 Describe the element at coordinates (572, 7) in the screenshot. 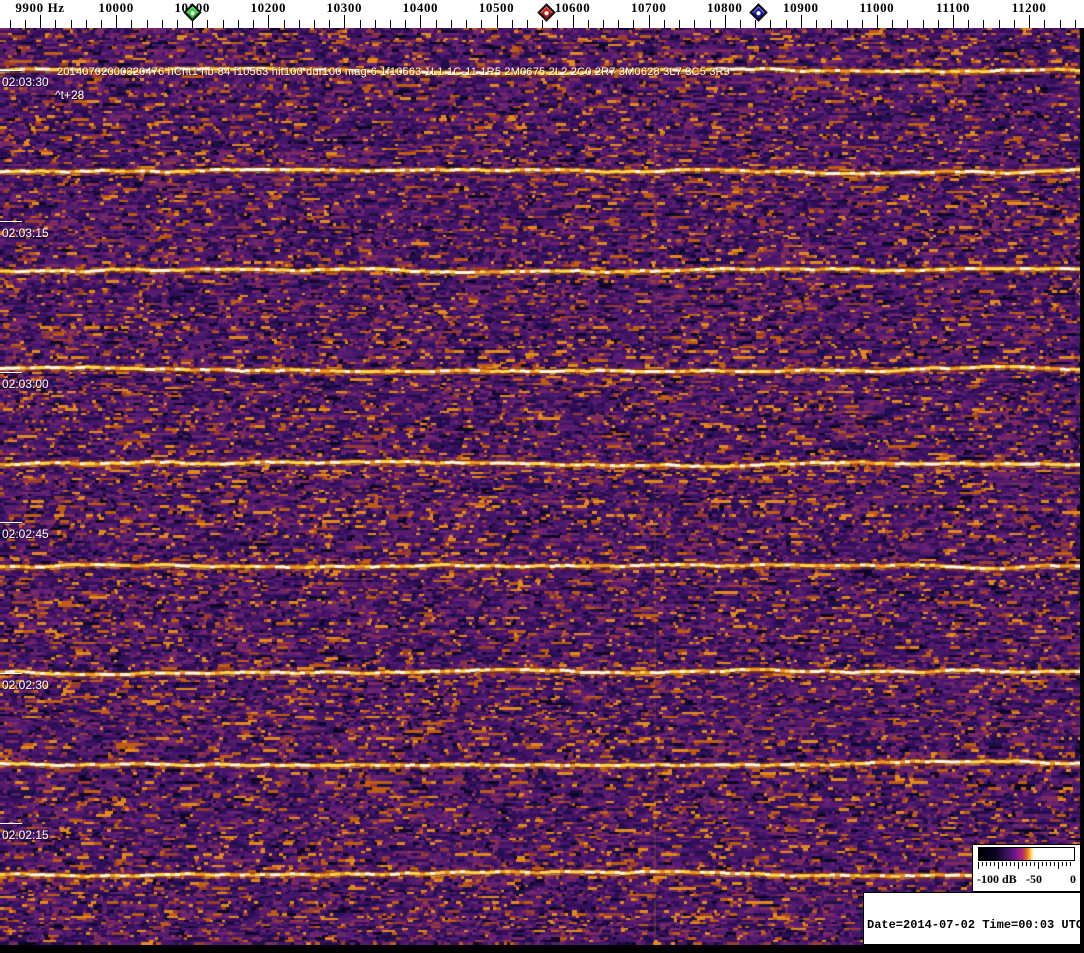

I see `freq-label-10600: 10600` at that location.